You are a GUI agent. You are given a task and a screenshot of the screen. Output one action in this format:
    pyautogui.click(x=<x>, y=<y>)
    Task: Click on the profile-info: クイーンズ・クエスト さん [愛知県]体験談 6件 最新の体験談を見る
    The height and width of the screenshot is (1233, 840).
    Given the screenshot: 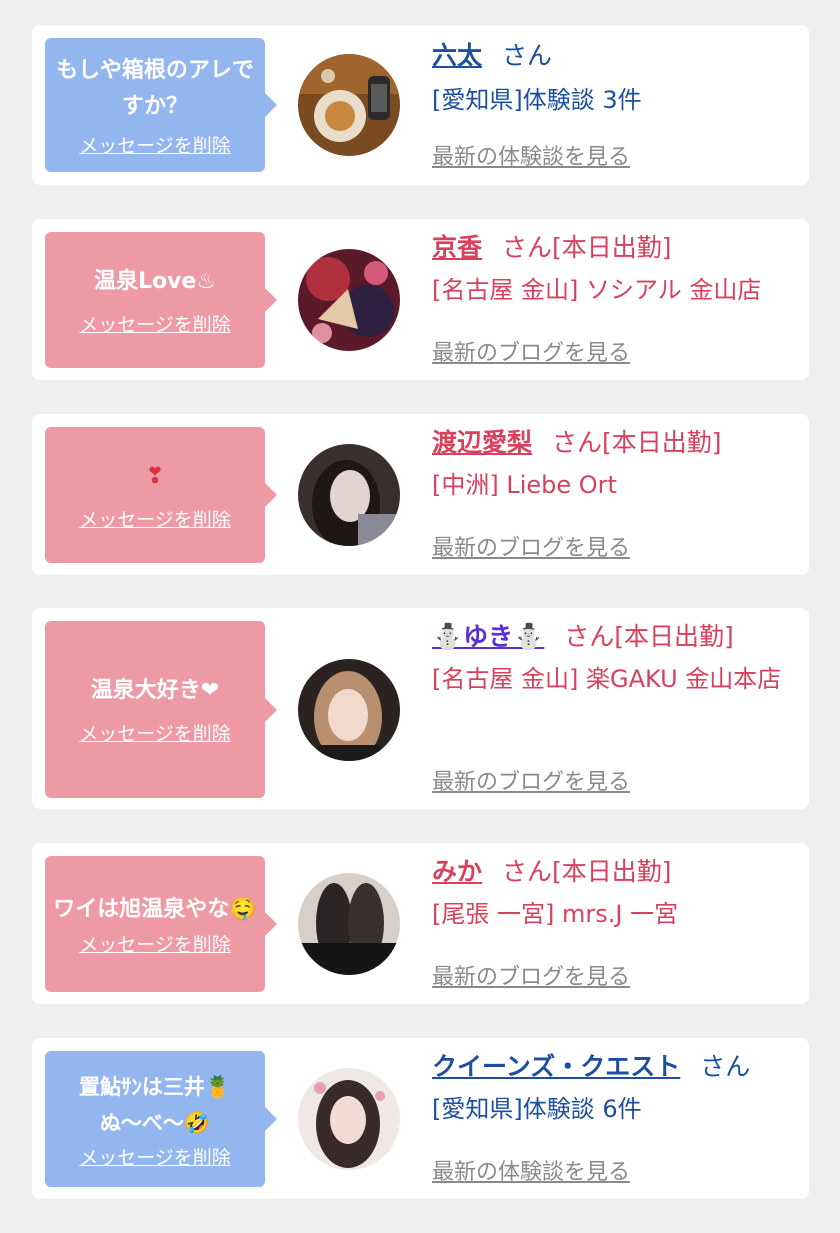 What is the action you would take?
    pyautogui.click(x=613, y=1117)
    